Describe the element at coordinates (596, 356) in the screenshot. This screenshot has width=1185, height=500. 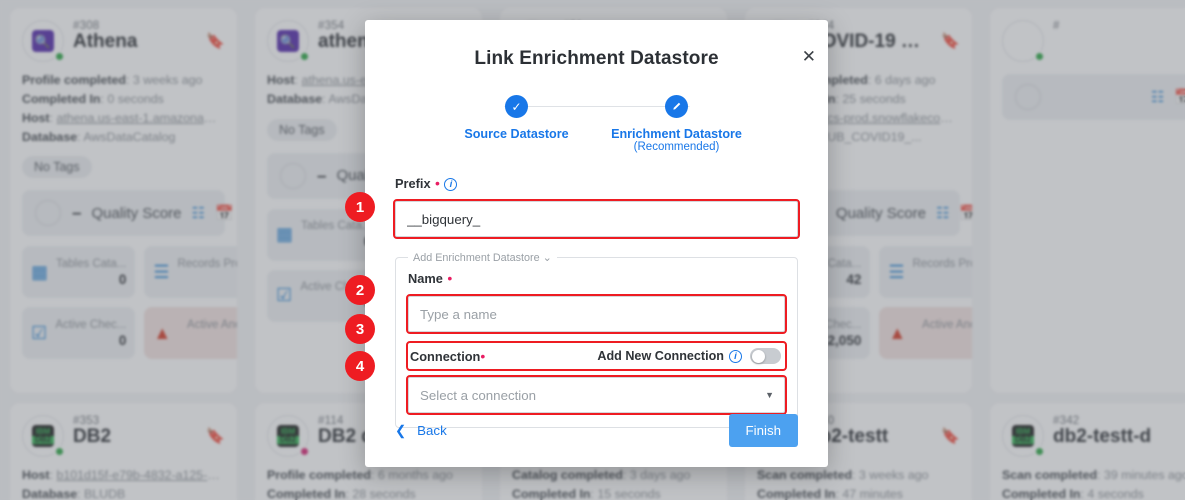
I see `connection-row: Connection • Add New Connection i` at that location.